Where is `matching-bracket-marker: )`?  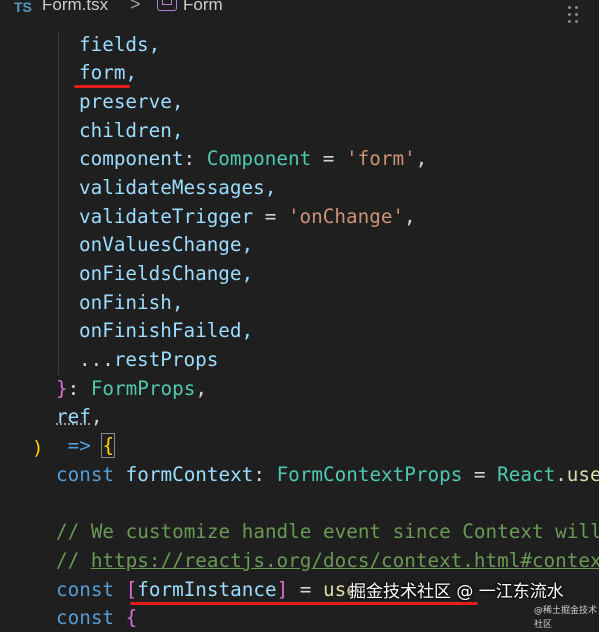
matching-bracket-marker: ) is located at coordinates (38, 448).